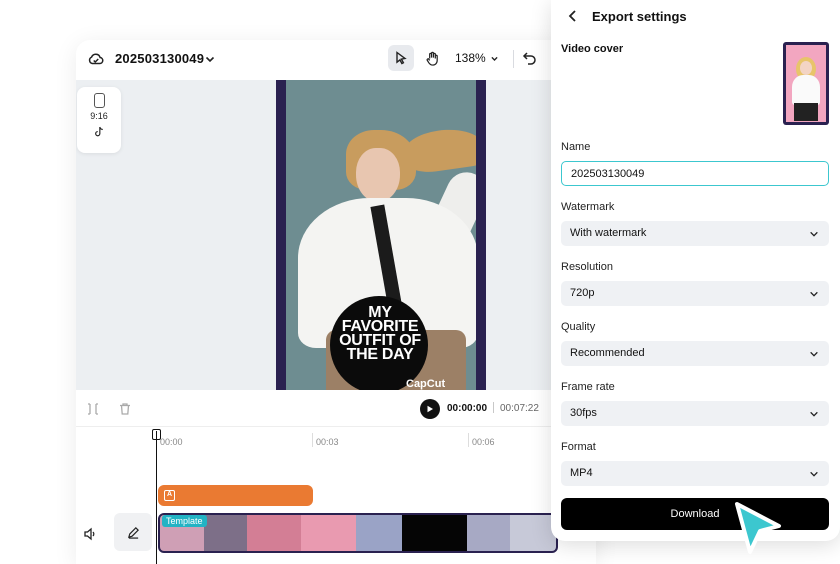  What do you see at coordinates (578, 447) in the screenshot?
I see `format-label: Format` at bounding box center [578, 447].